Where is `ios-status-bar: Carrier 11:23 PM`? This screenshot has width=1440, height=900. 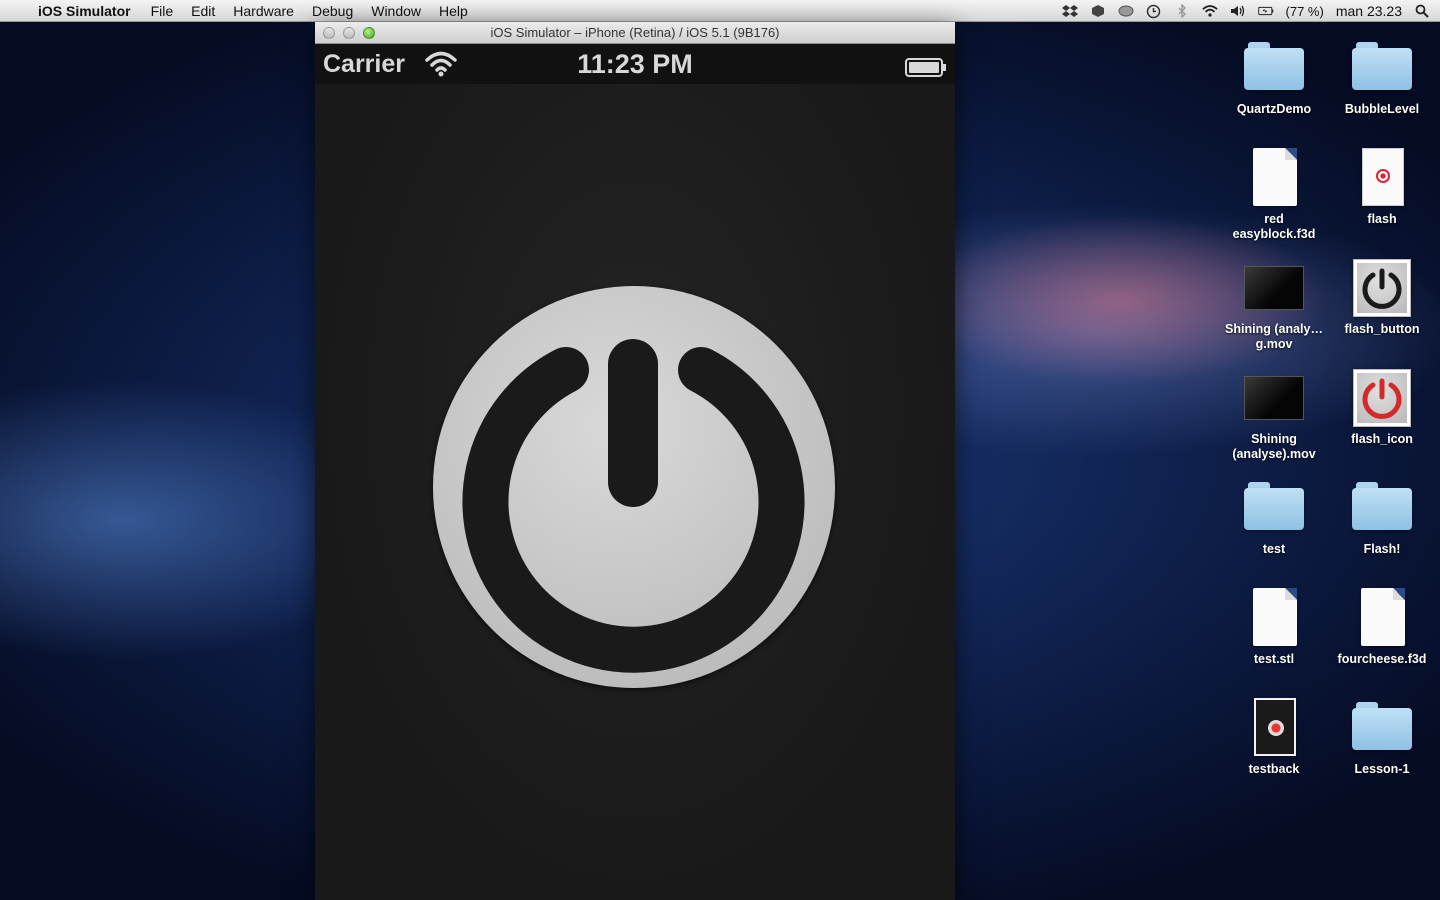 ios-status-bar: Carrier 11:23 PM is located at coordinates (635, 64).